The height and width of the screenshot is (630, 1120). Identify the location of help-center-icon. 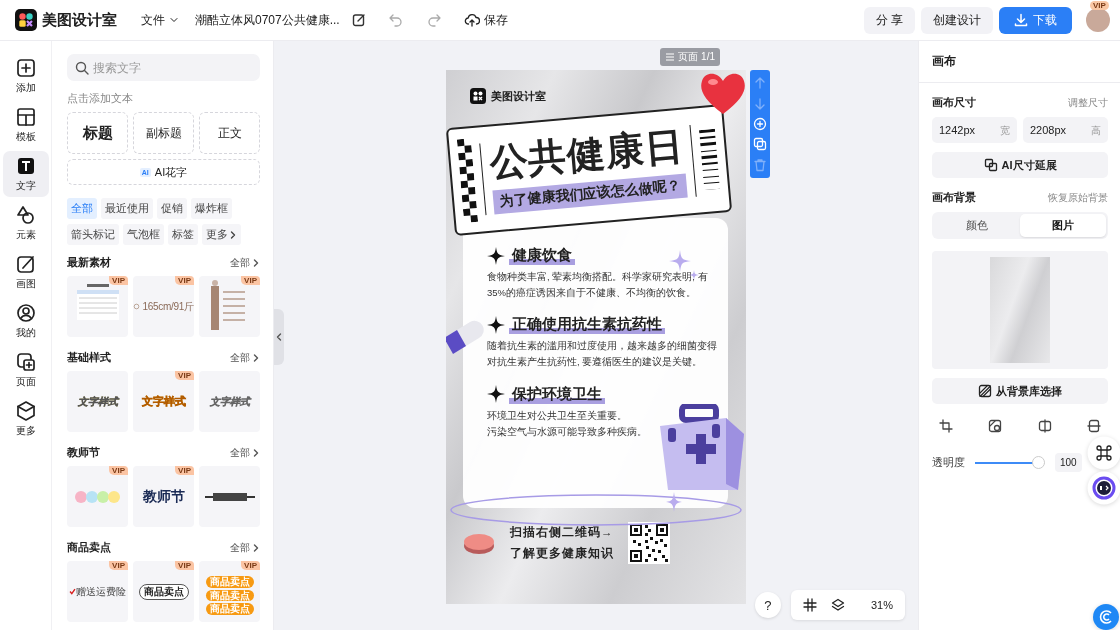
(1106, 617).